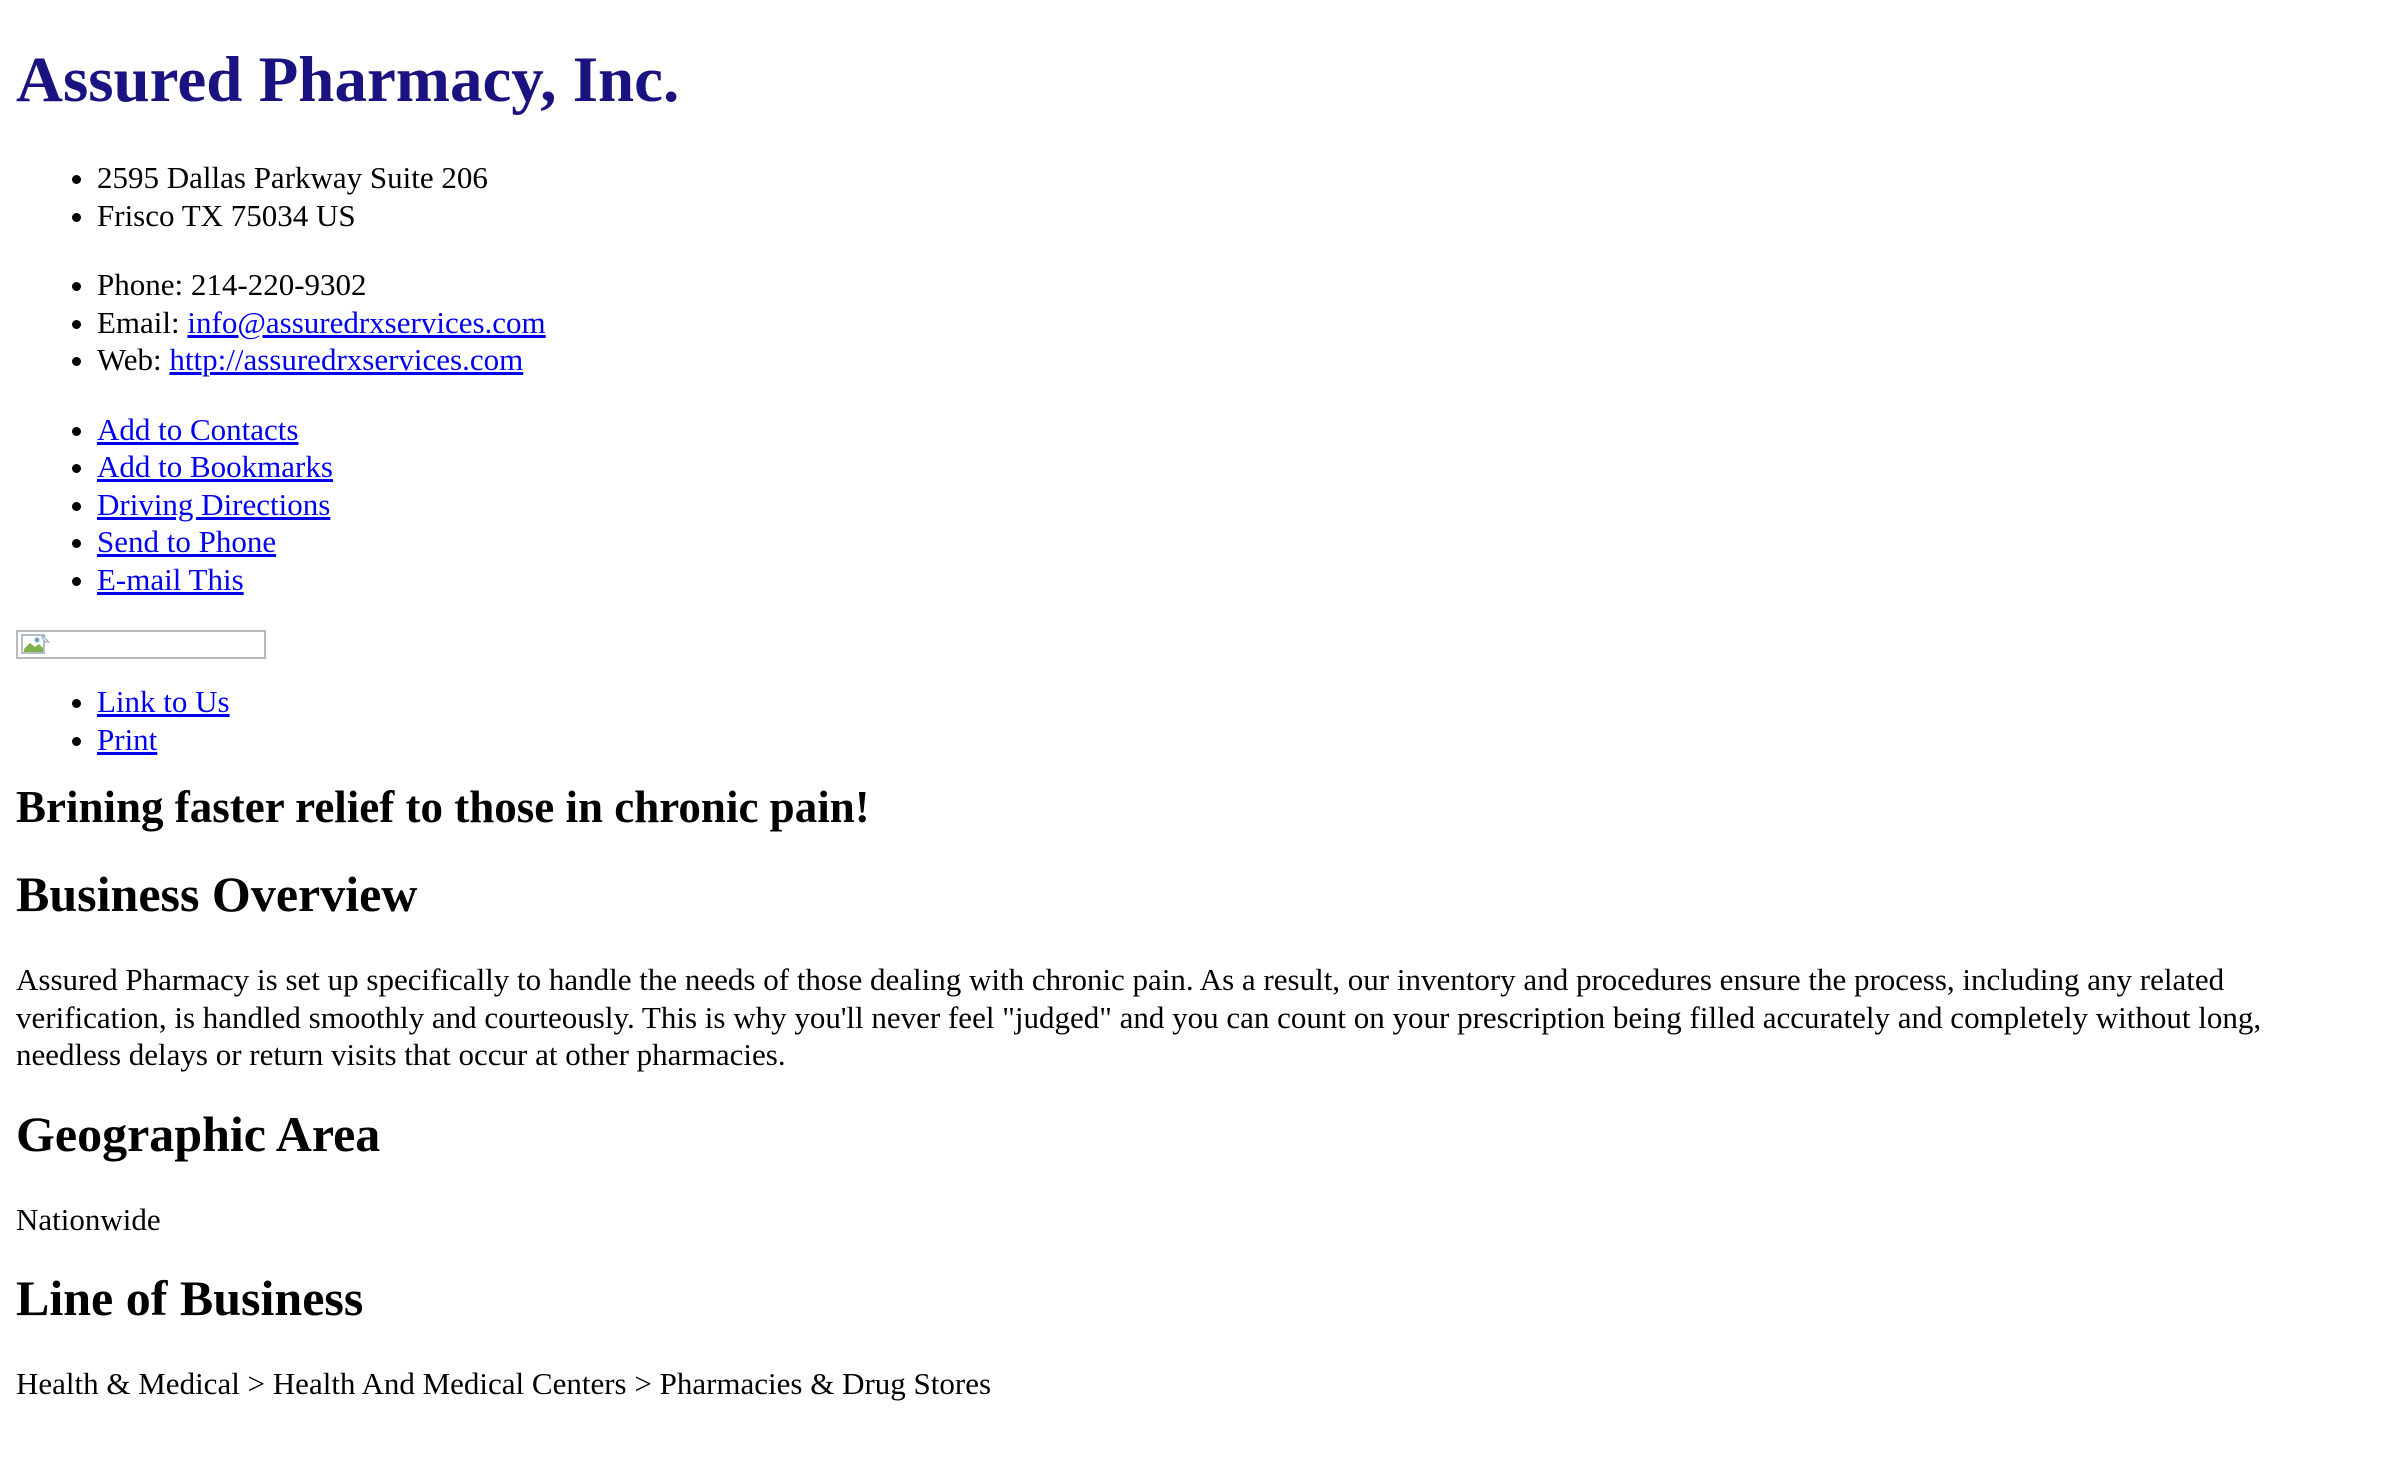 Image resolution: width=2400 pixels, height=1472 pixels. Describe the element at coordinates (1236, 580) in the screenshot. I see `list-item: E-mail This` at that location.